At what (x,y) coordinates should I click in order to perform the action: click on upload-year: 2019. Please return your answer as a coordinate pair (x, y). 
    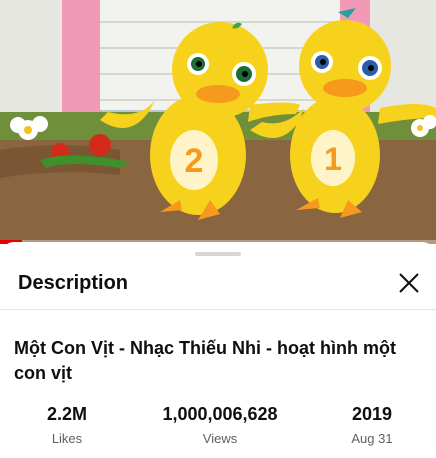
    Looking at the image, I should click on (372, 414).